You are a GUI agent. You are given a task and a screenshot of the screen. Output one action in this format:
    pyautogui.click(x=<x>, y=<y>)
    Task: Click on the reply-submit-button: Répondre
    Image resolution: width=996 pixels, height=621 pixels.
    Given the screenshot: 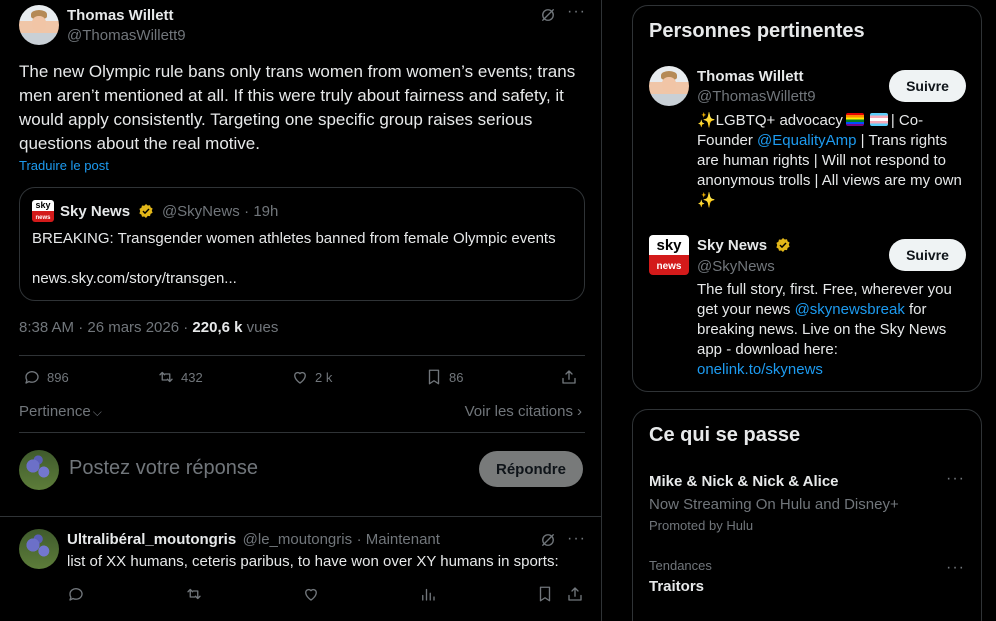 What is the action you would take?
    pyautogui.click(x=531, y=469)
    